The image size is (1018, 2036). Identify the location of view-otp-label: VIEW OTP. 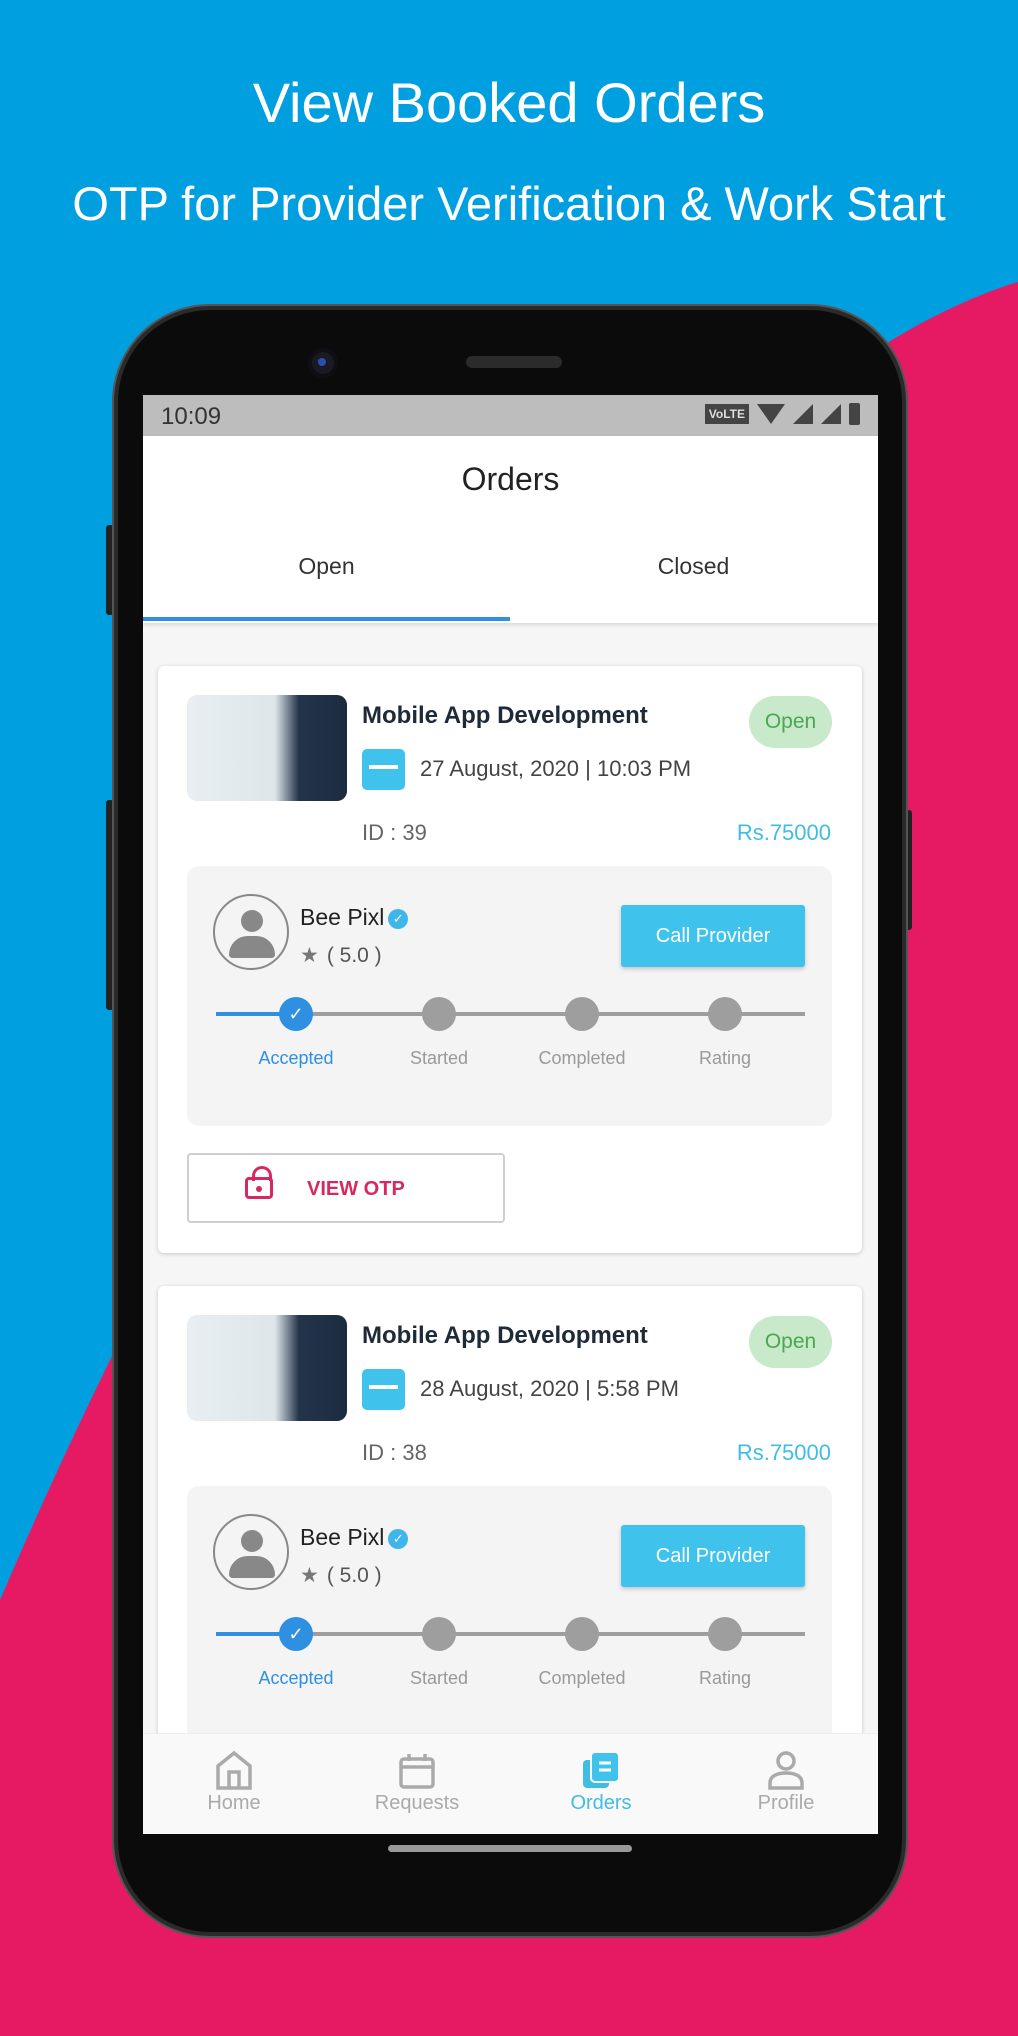
(356, 1189).